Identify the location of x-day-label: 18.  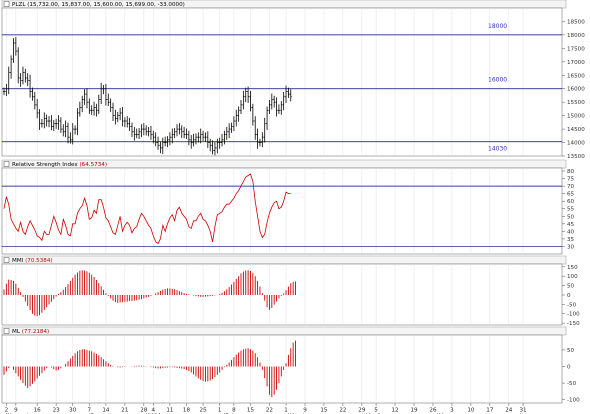
(187, 411).